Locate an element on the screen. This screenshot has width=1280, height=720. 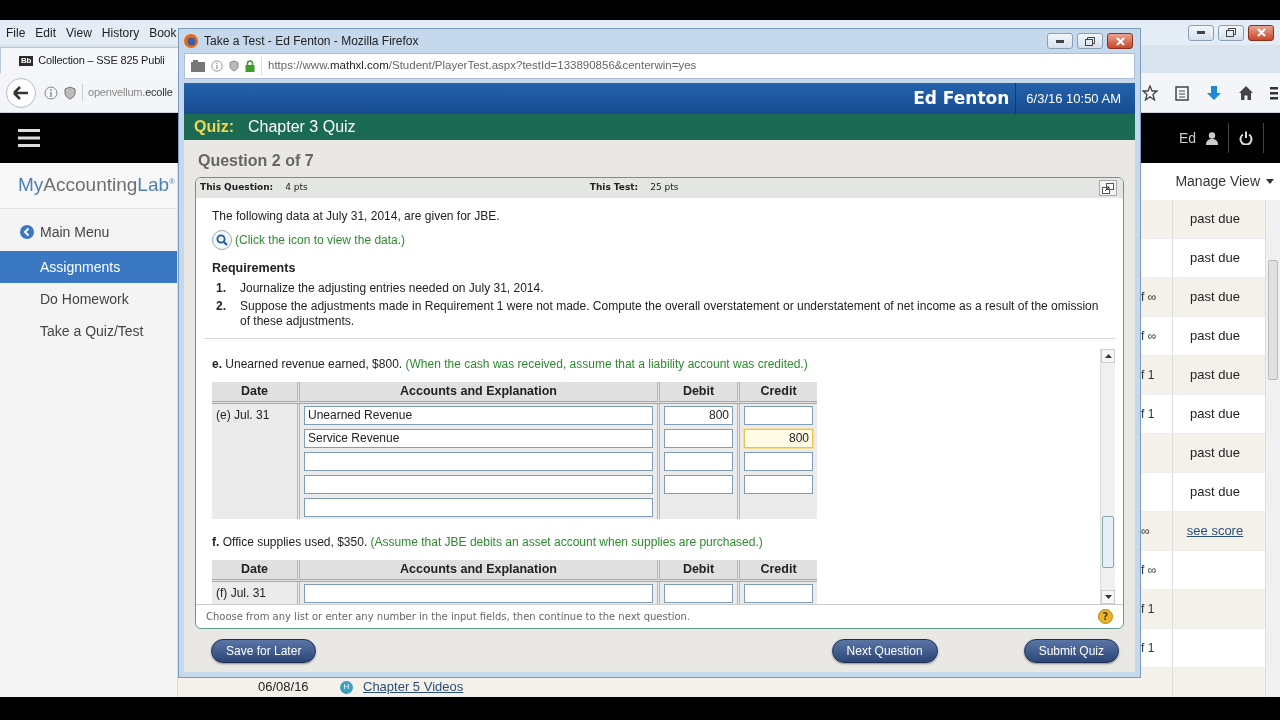
user-name: Ed is located at coordinates (1187, 138).